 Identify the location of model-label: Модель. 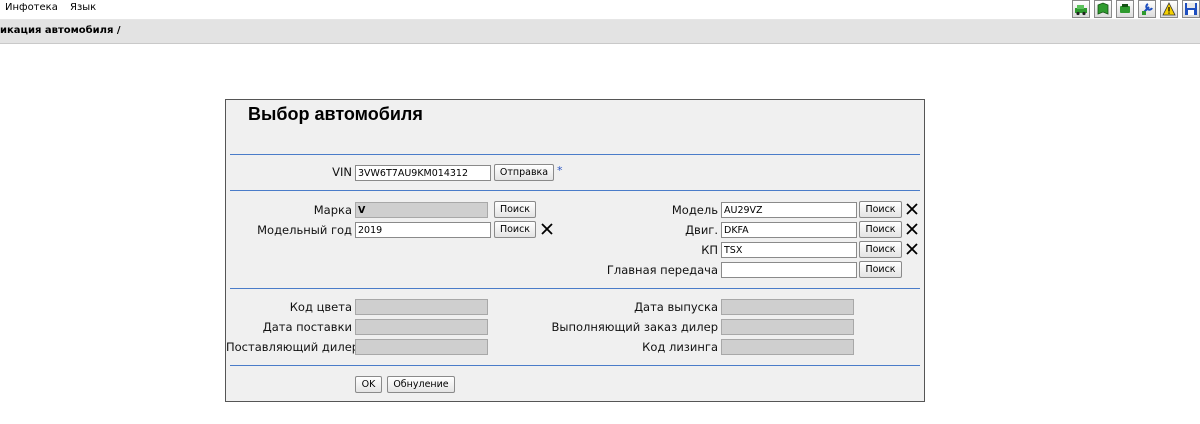
(694, 210).